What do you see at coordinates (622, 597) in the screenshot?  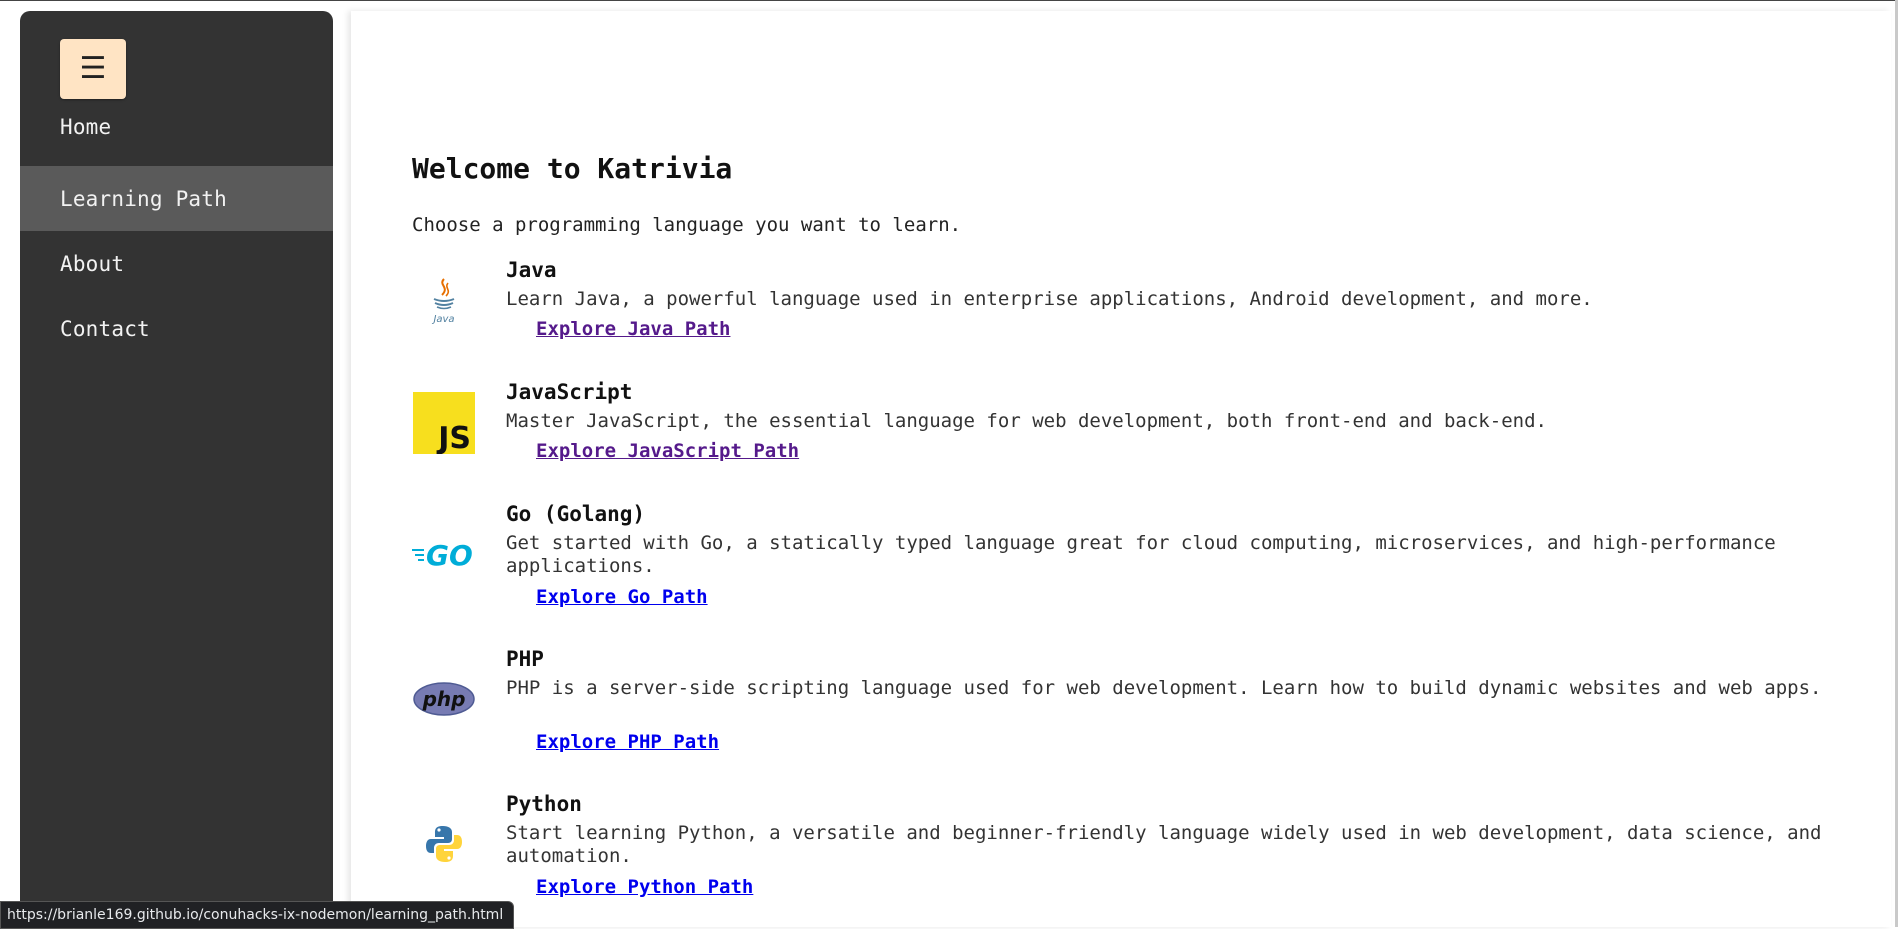 I see `explore-go-link: Explore Go Path` at bounding box center [622, 597].